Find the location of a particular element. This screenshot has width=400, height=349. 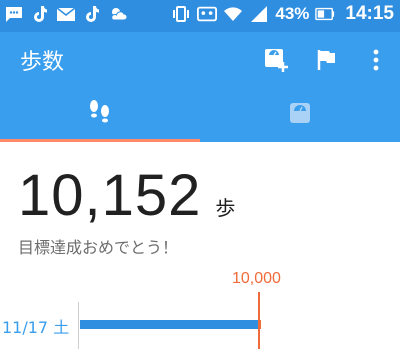

clock: 14:15 is located at coordinates (369, 13).